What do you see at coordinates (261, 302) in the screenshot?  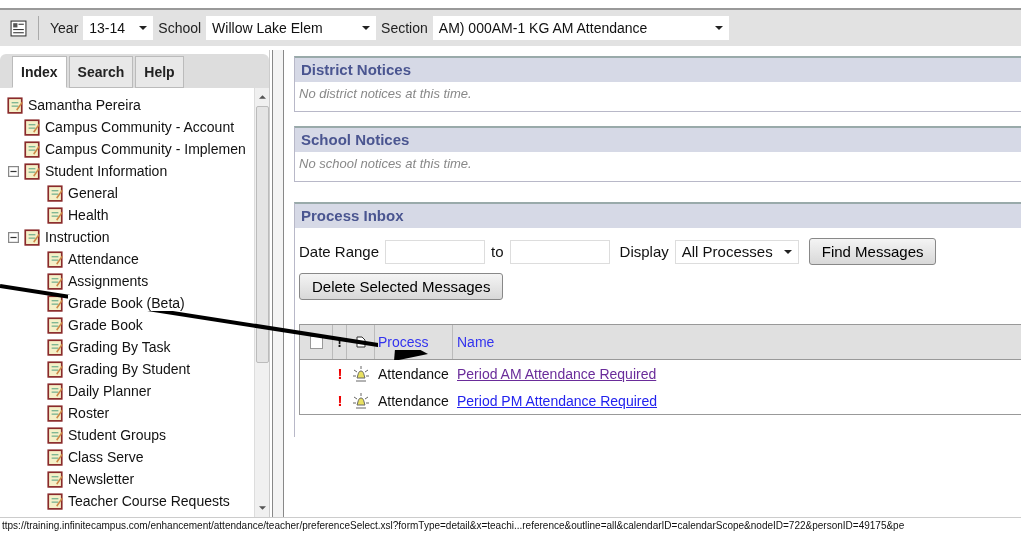 I see `scrollbar` at bounding box center [261, 302].